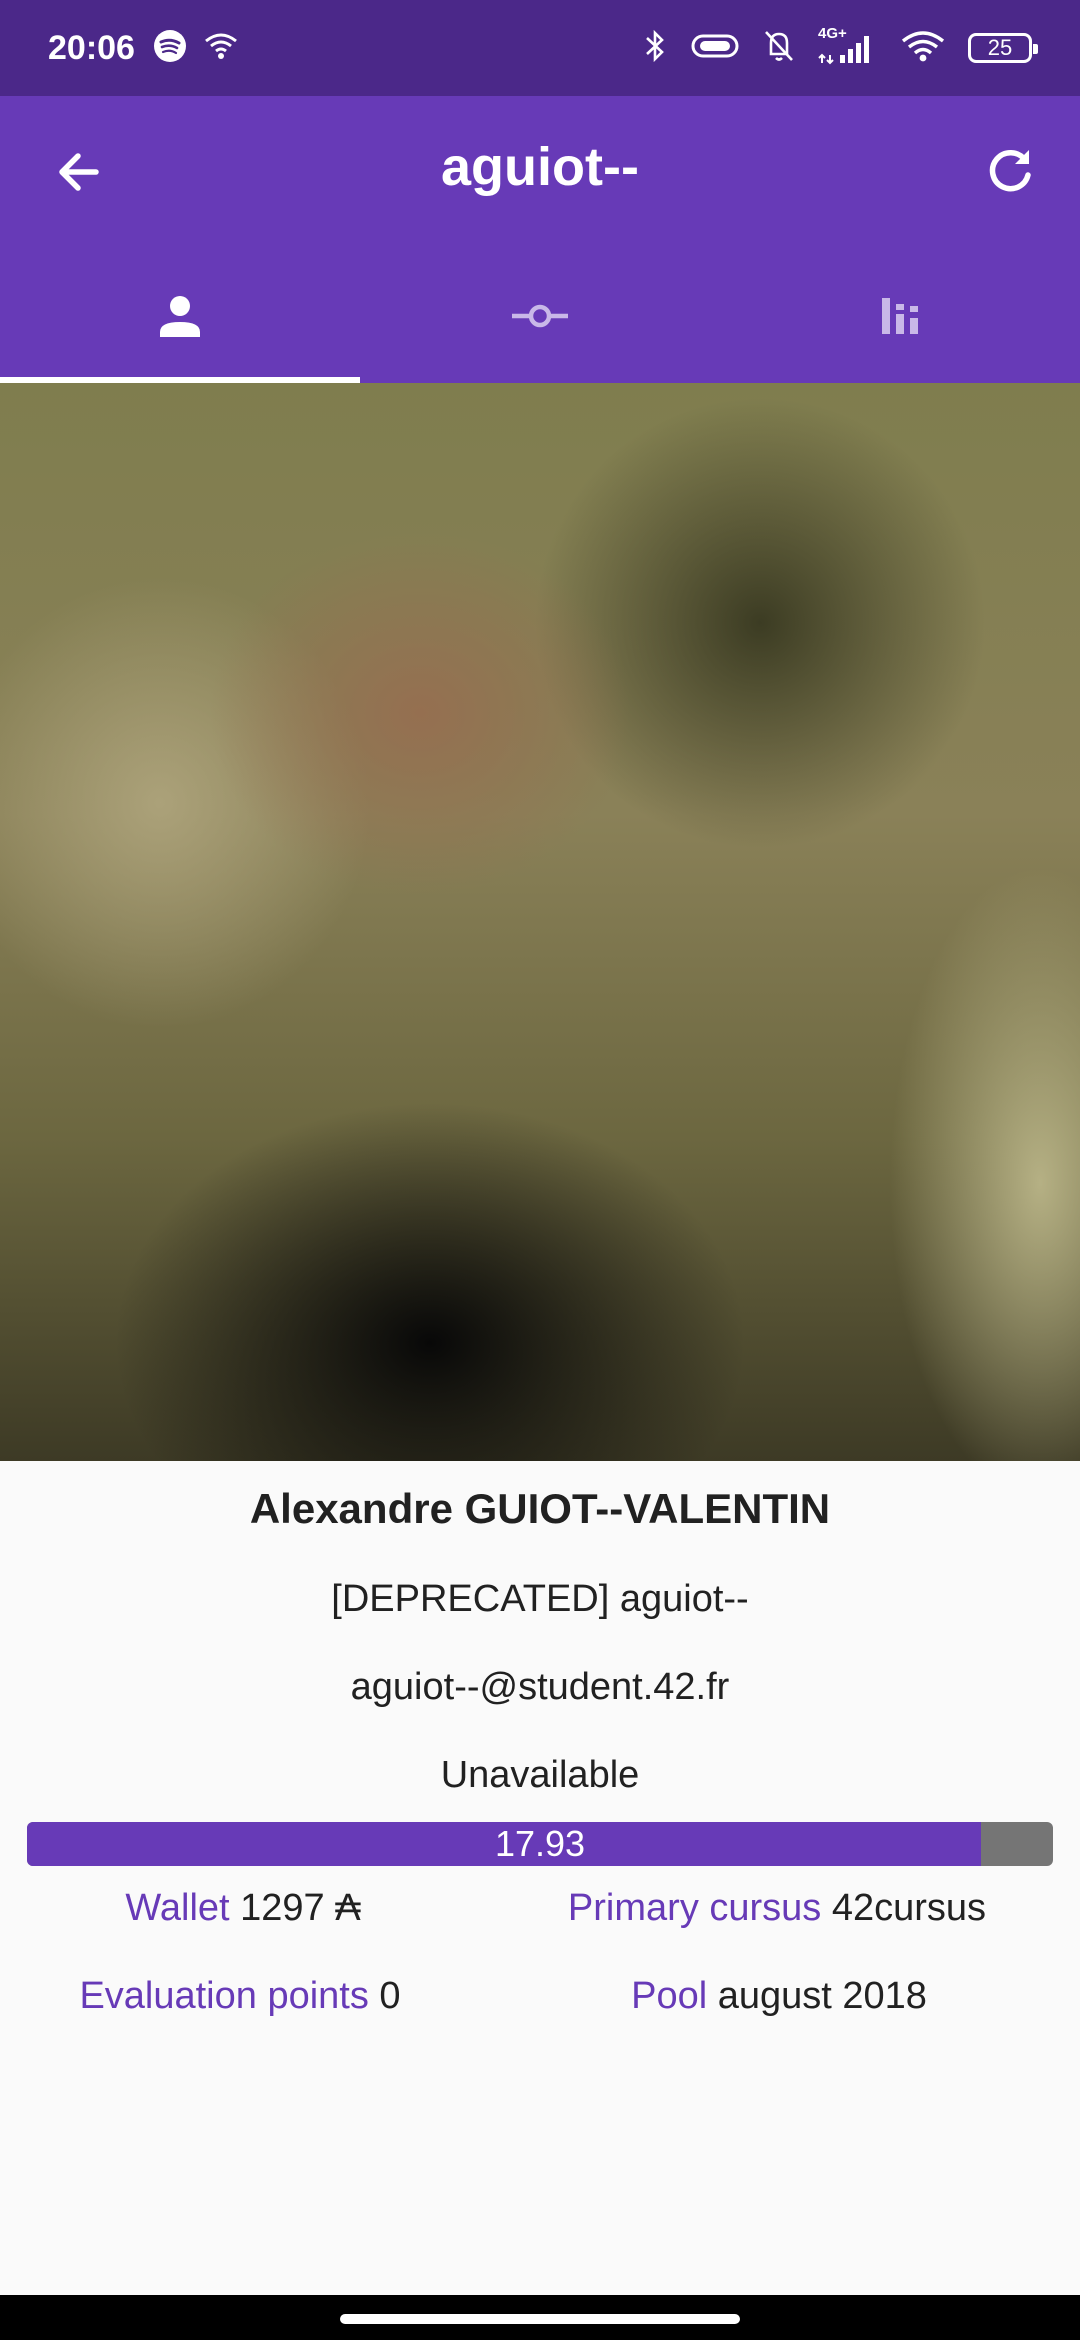 The width and height of the screenshot is (1080, 2340). I want to click on status-right-icons: 4G+ 25, so click(840, 47).